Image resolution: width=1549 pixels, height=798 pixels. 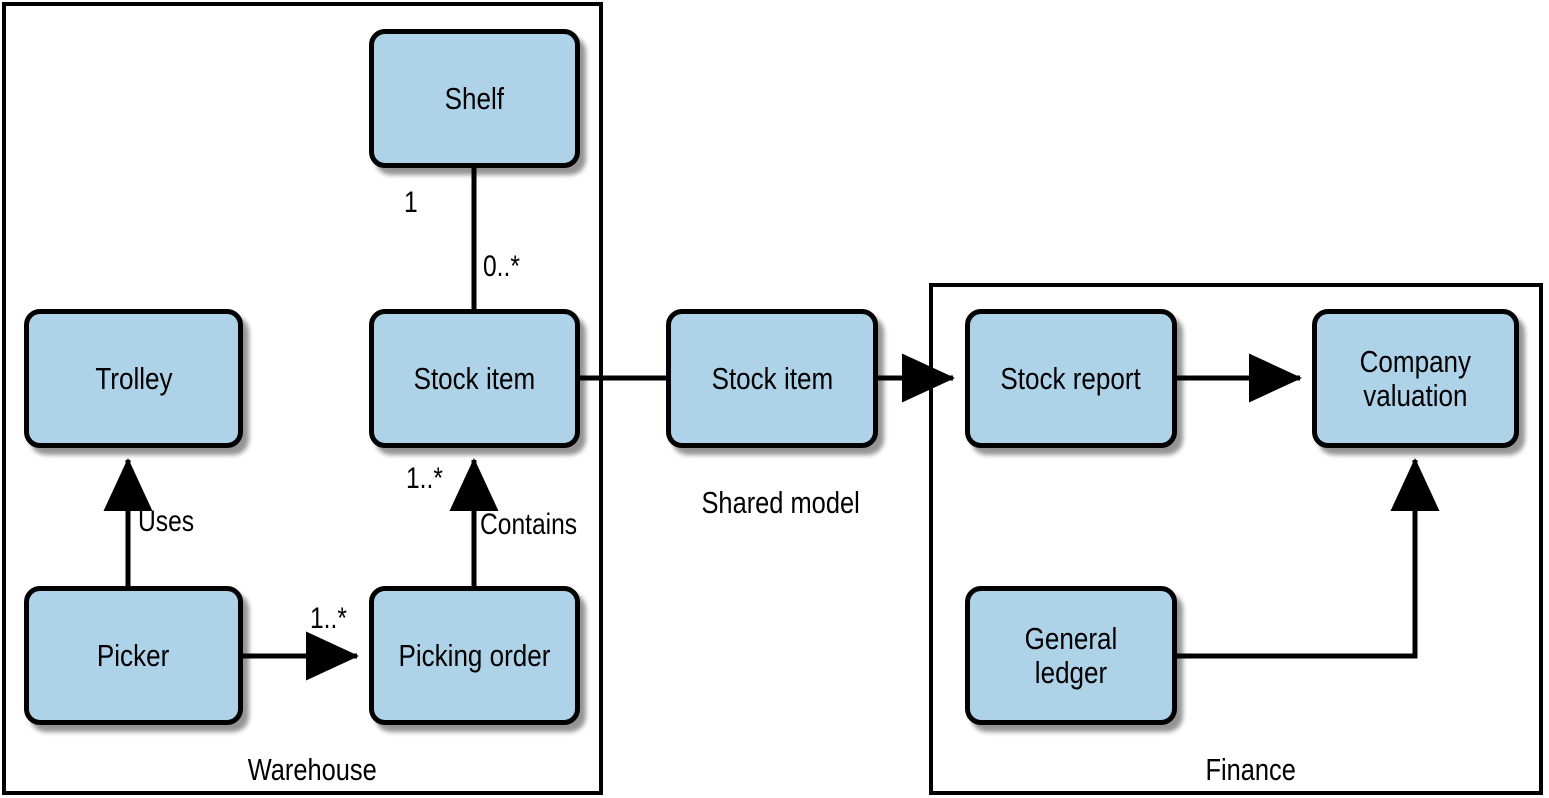 What do you see at coordinates (501, 266) in the screenshot?
I see `multiplicity-stock-item-zero-star: 0..*` at bounding box center [501, 266].